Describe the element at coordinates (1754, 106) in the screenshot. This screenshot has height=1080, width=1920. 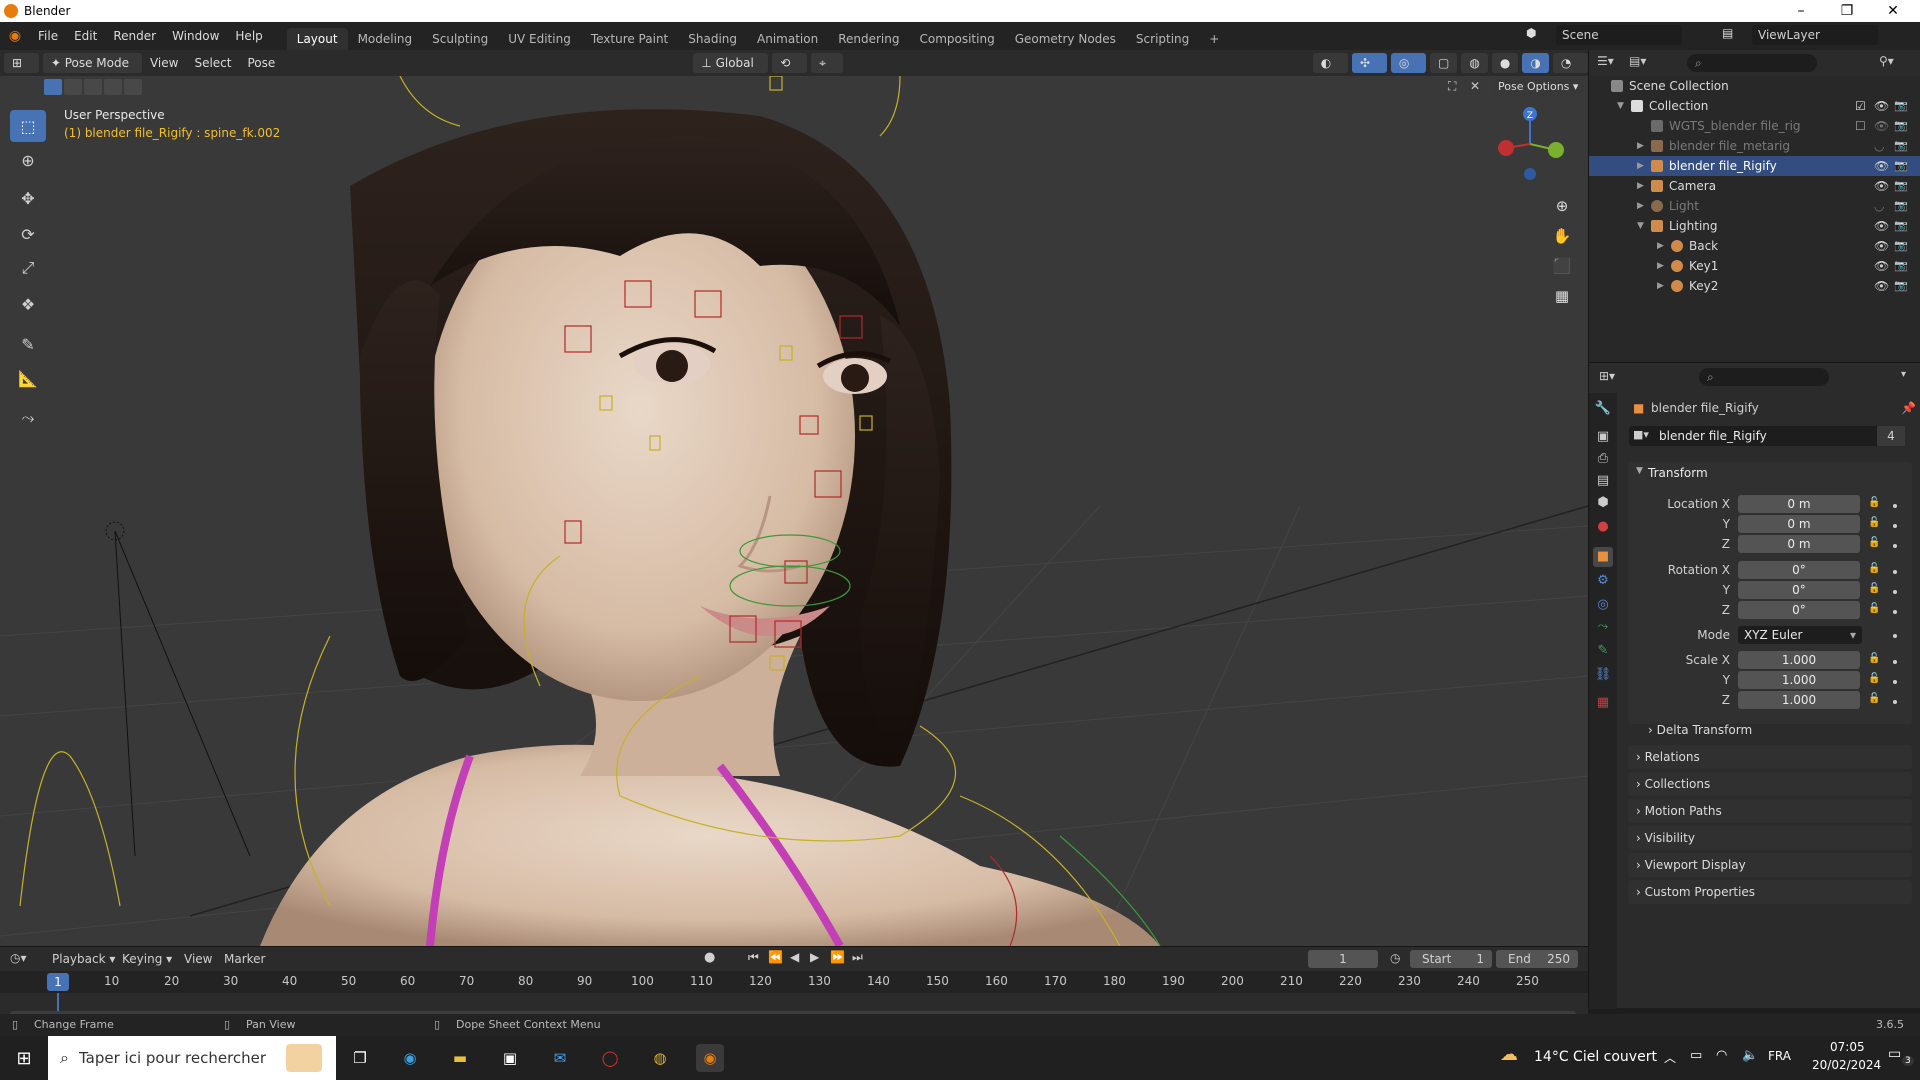
I see `outliner-row-collection: ▼ Collection ☑ 👁 📷` at that location.